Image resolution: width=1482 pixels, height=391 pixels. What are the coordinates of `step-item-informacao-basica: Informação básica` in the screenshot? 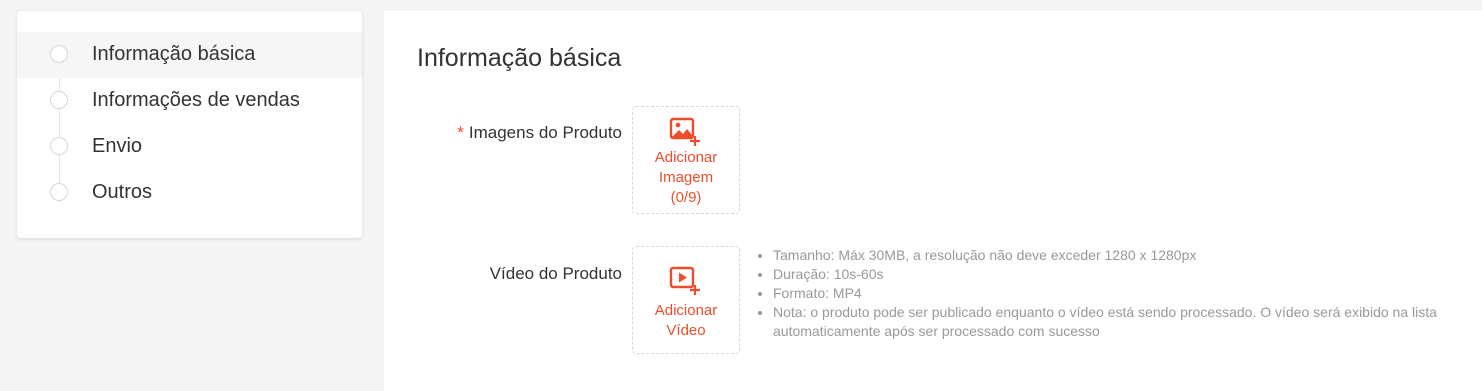 It's located at (189, 55).